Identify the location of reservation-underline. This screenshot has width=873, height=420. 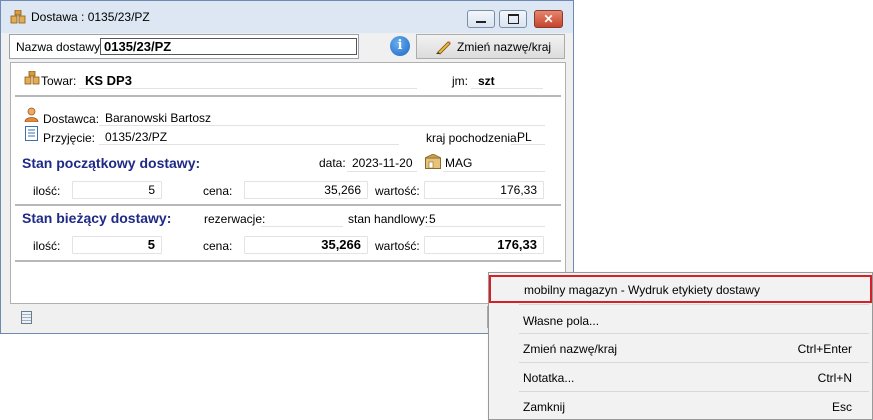
(302, 226).